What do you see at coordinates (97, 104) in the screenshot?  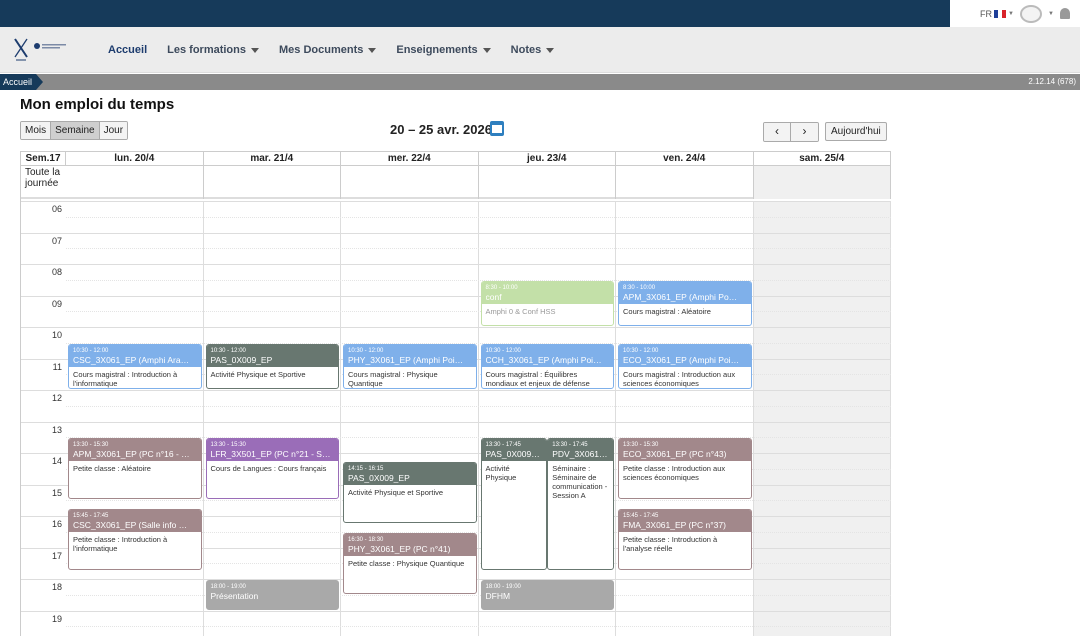 I see `page-title: Mon emploi du temps` at bounding box center [97, 104].